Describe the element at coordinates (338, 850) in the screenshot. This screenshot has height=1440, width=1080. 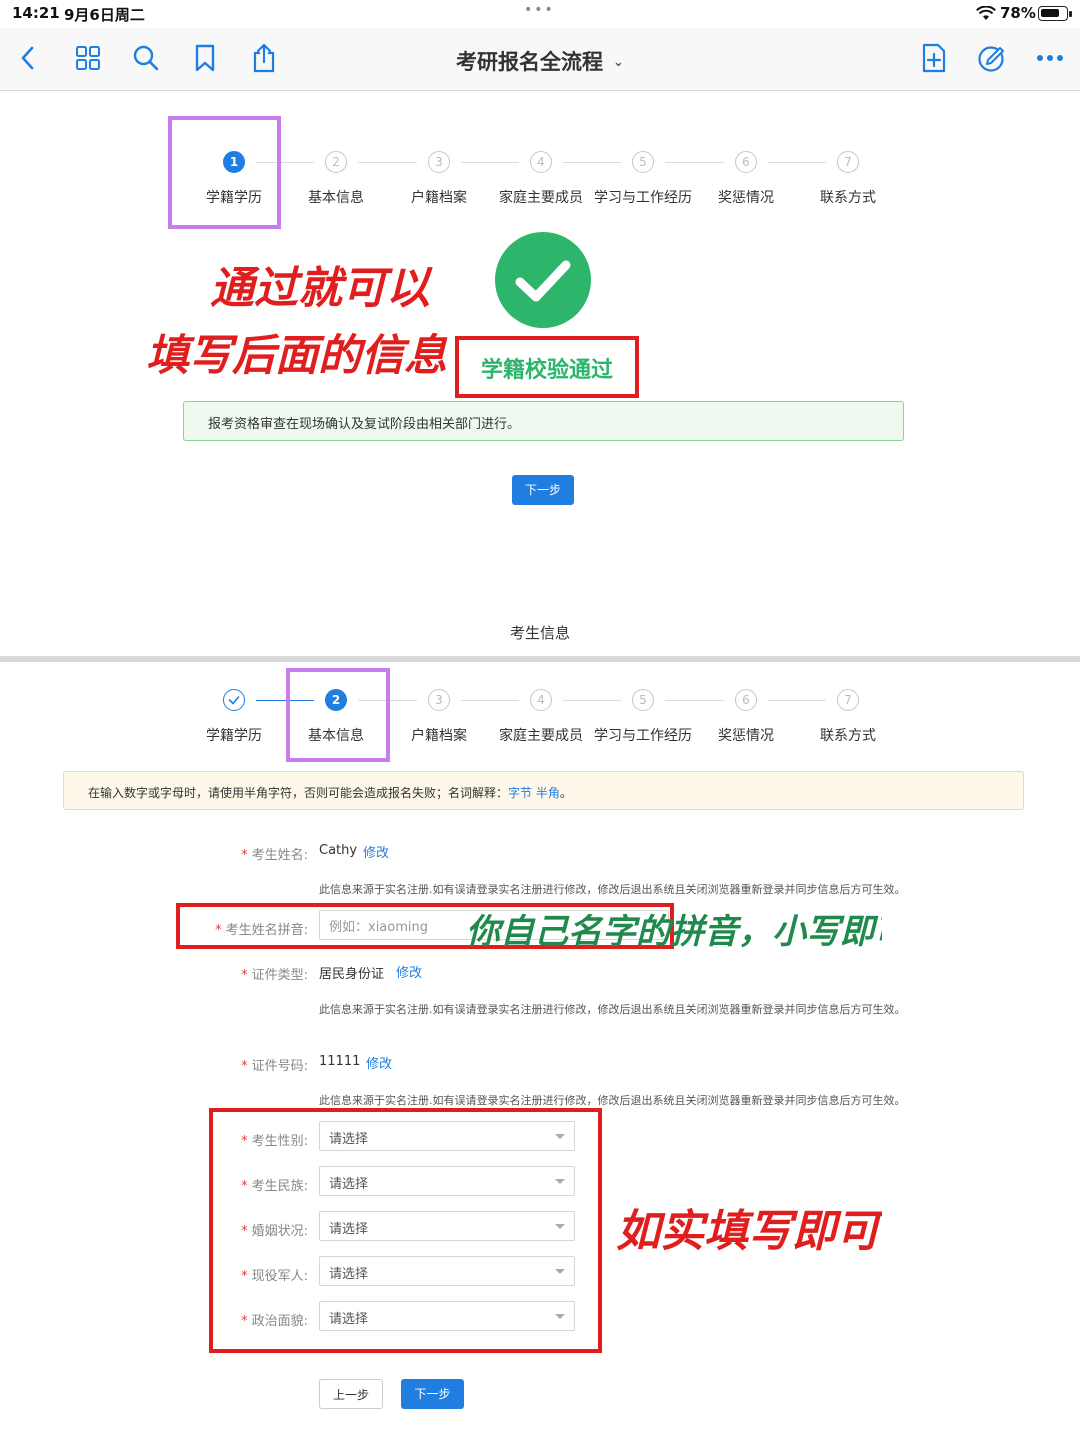
I see `name-value: Cathy` at that location.